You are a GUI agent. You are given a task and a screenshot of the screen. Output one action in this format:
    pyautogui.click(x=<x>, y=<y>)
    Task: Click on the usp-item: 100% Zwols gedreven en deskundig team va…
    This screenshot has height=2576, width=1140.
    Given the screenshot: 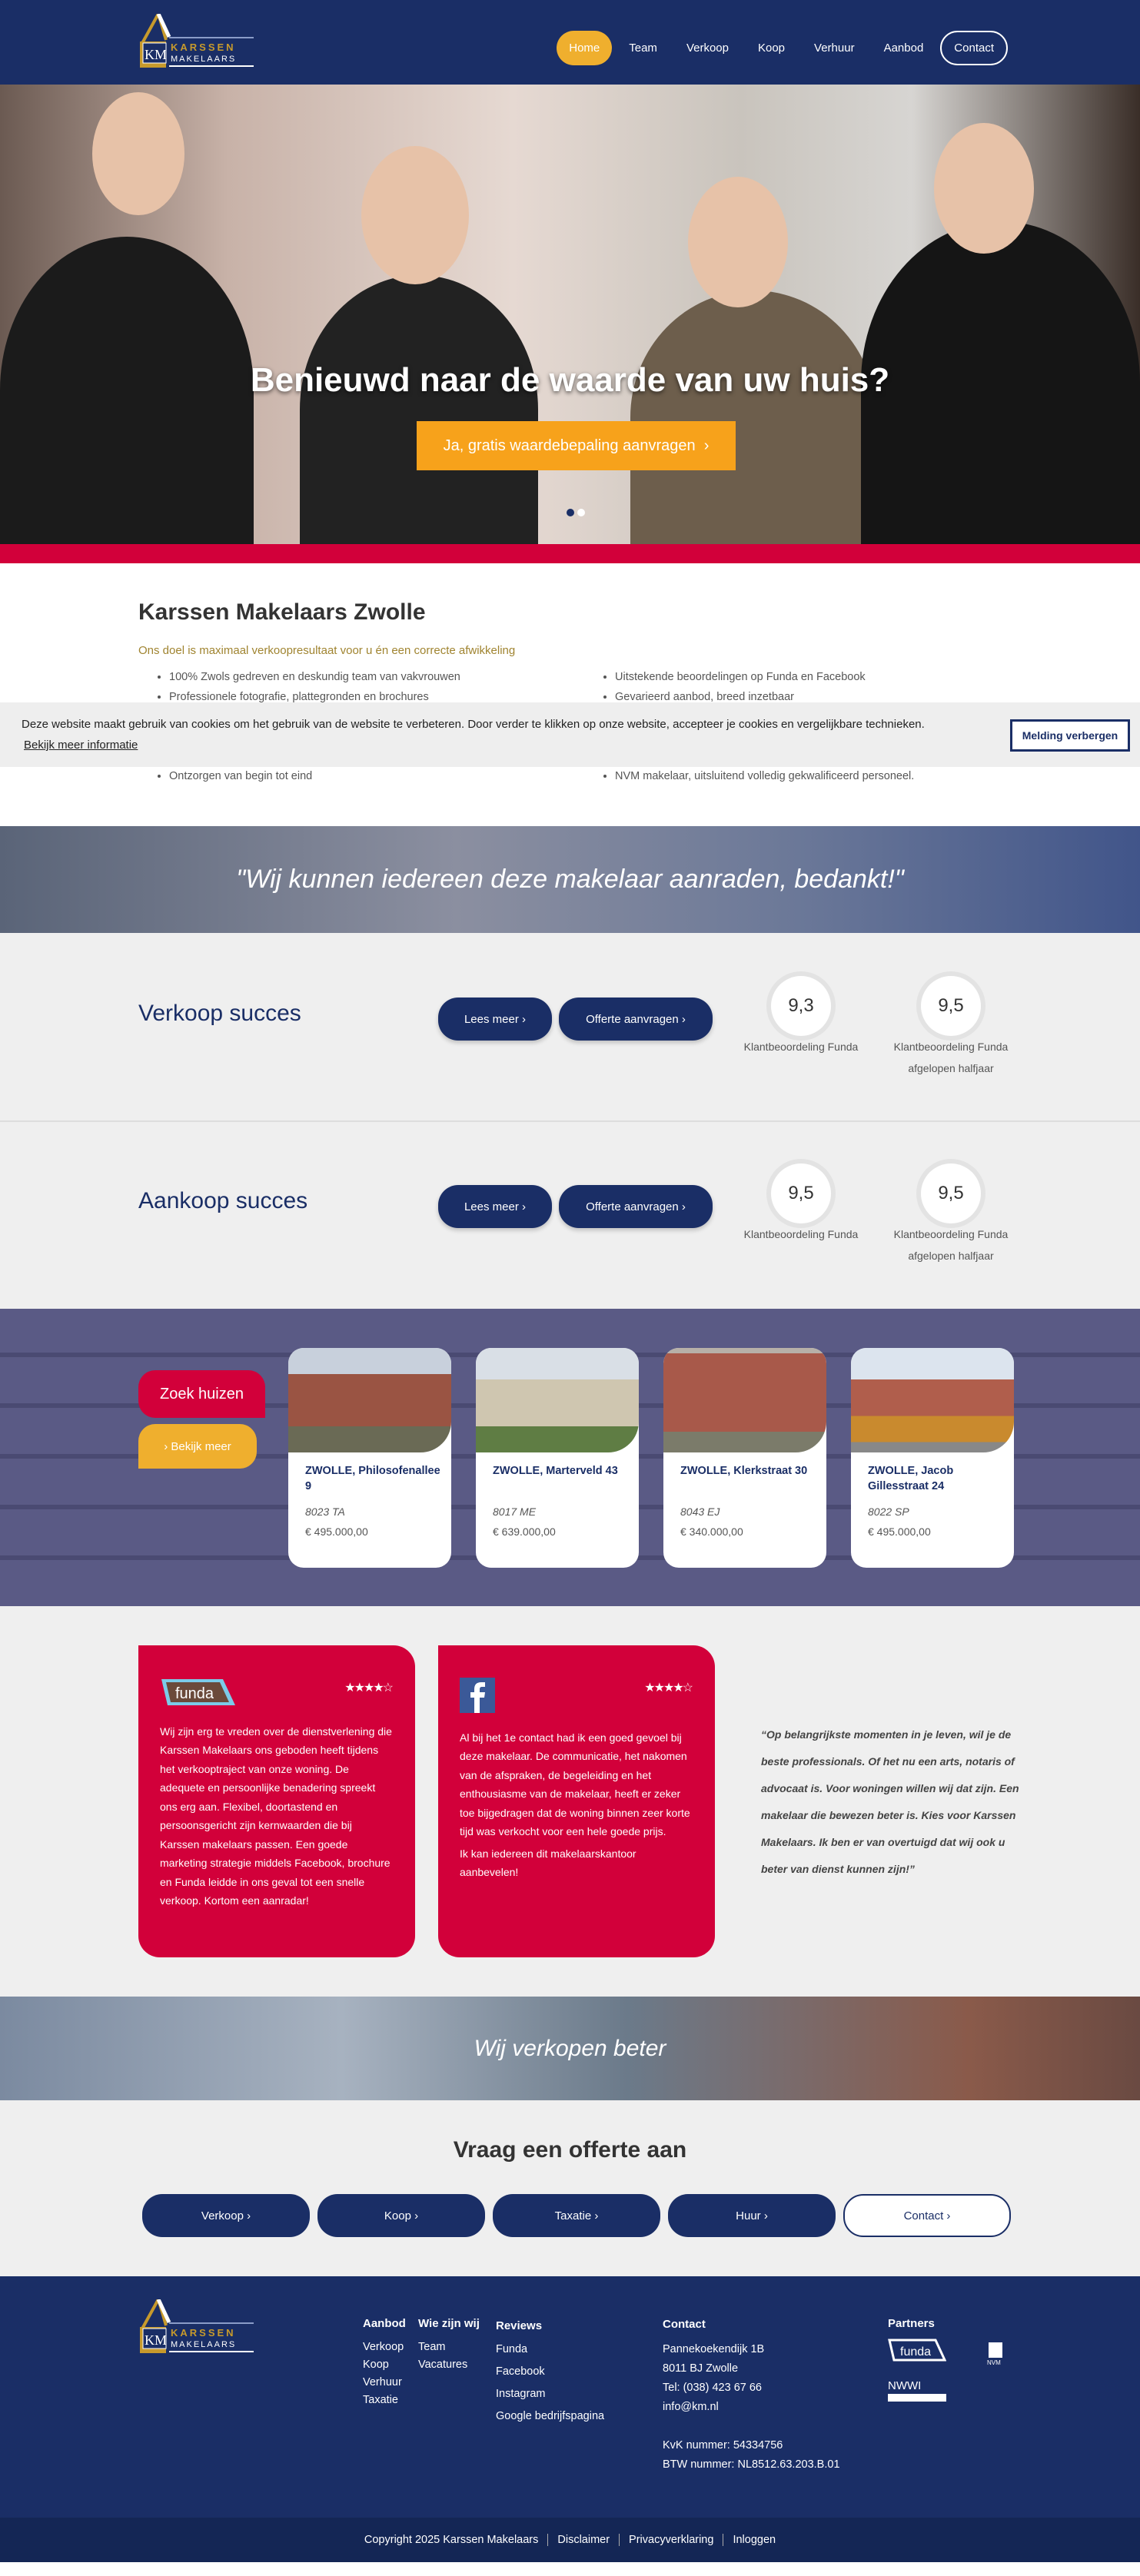 What is the action you would take?
    pyautogui.click(x=392, y=677)
    